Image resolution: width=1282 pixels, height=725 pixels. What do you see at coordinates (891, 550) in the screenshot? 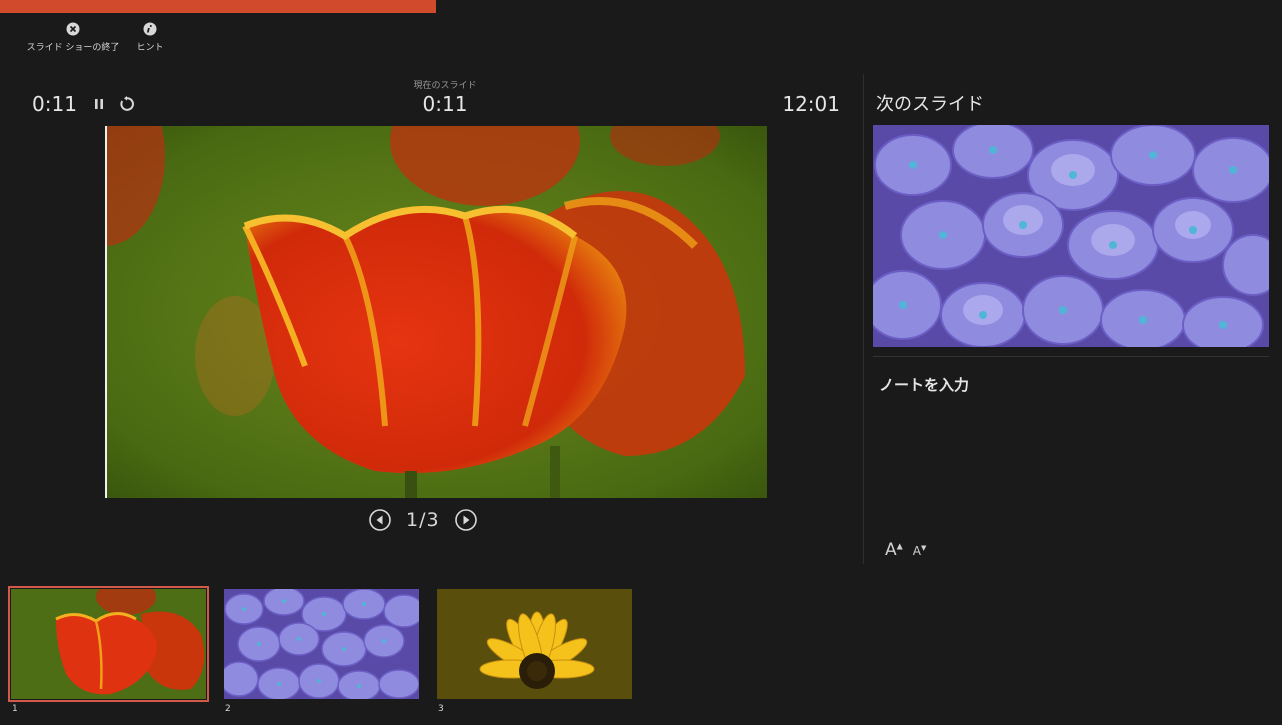
I see `increase-font-label: A` at bounding box center [891, 550].